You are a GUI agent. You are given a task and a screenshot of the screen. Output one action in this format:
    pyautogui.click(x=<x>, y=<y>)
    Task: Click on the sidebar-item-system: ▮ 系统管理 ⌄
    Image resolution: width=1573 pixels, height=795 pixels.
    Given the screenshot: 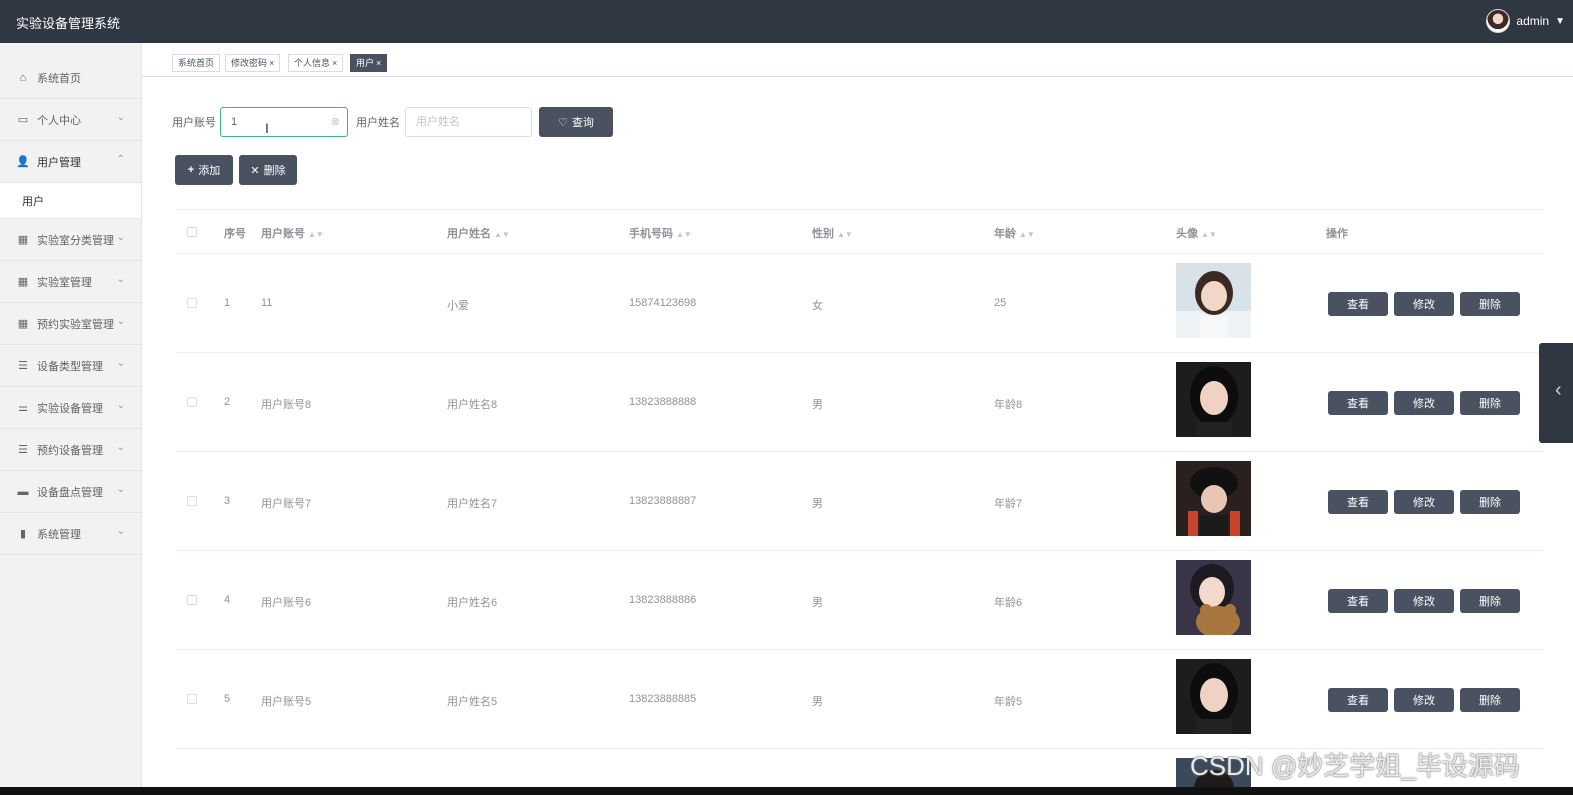 What is the action you would take?
    pyautogui.click(x=70, y=534)
    